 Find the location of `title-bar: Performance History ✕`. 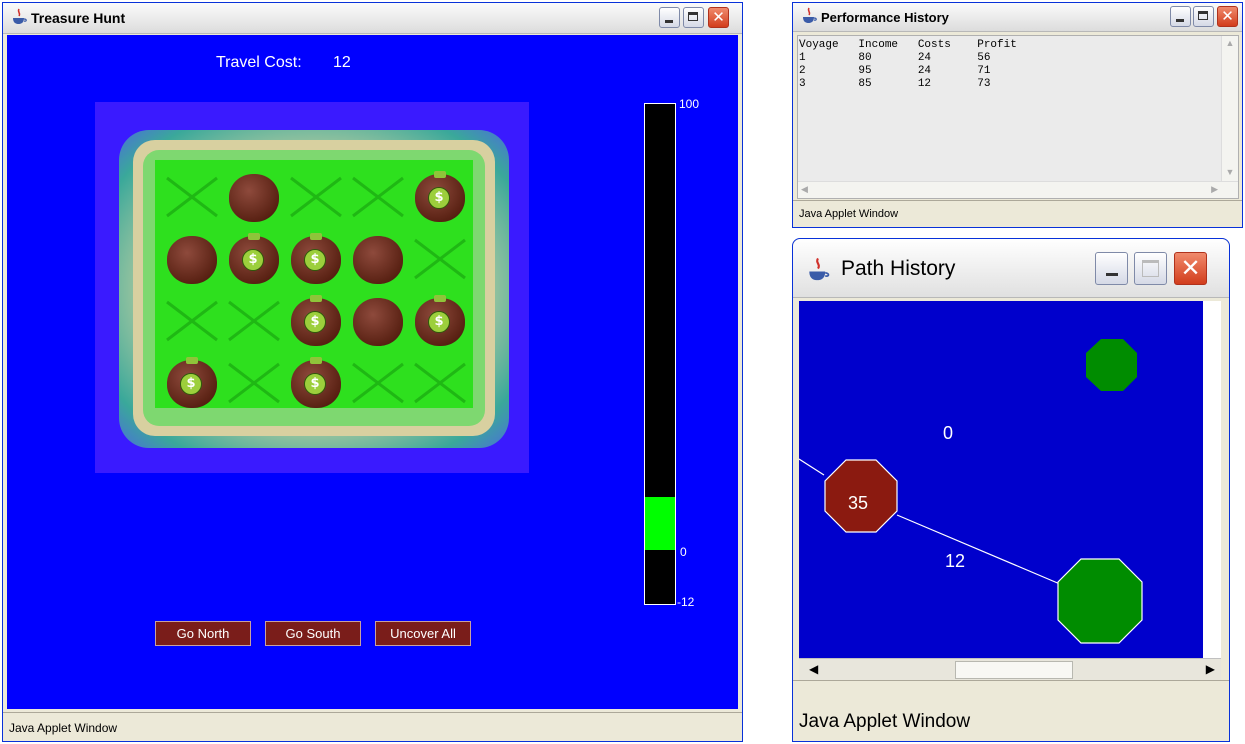

title-bar: Performance History ✕ is located at coordinates (1017, 17).